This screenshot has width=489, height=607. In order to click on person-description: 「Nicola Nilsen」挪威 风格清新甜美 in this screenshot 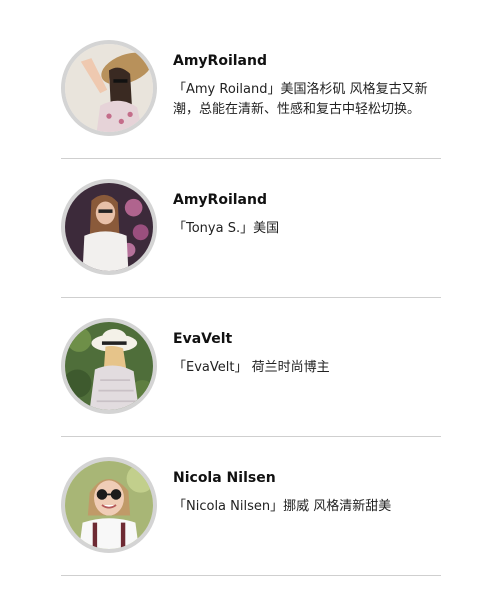, I will do `click(282, 506)`.